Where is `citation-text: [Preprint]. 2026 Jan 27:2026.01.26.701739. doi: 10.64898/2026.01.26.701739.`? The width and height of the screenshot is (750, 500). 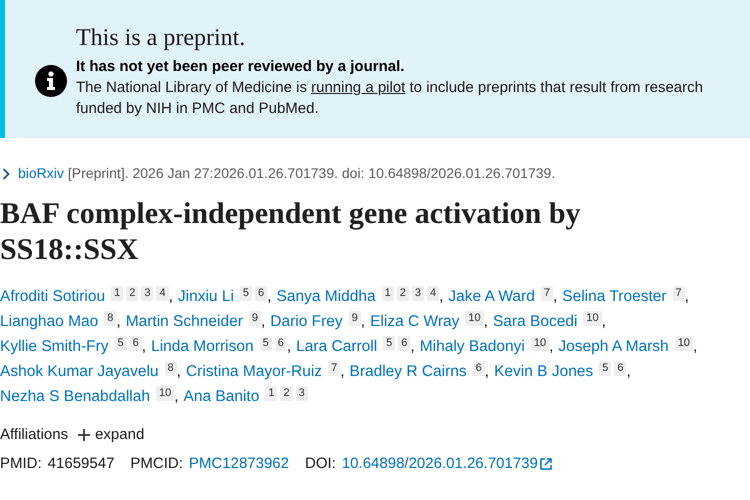 citation-text: [Preprint]. 2026 Jan 27:2026.01.26.701739. doi: 10.64898/2026.01.26.701739. is located at coordinates (312, 173).